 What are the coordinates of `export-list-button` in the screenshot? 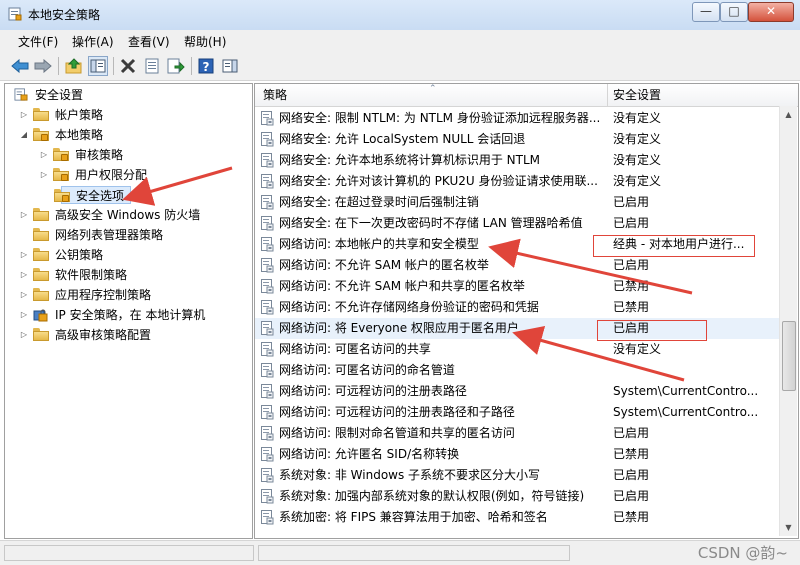 It's located at (176, 66).